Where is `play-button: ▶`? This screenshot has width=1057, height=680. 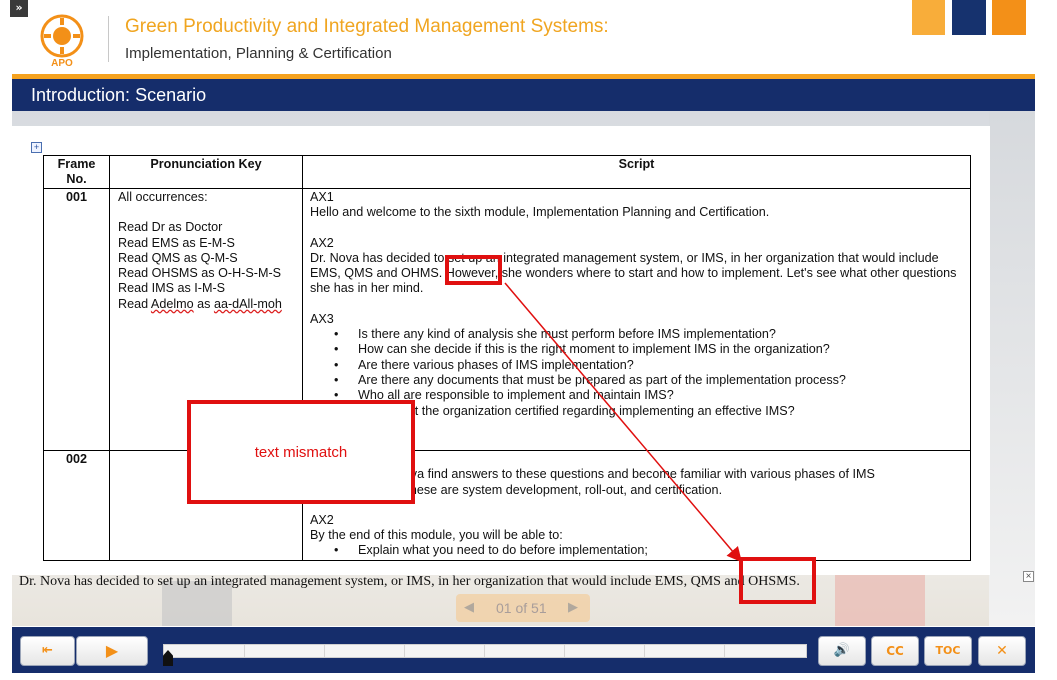 play-button: ▶ is located at coordinates (112, 651).